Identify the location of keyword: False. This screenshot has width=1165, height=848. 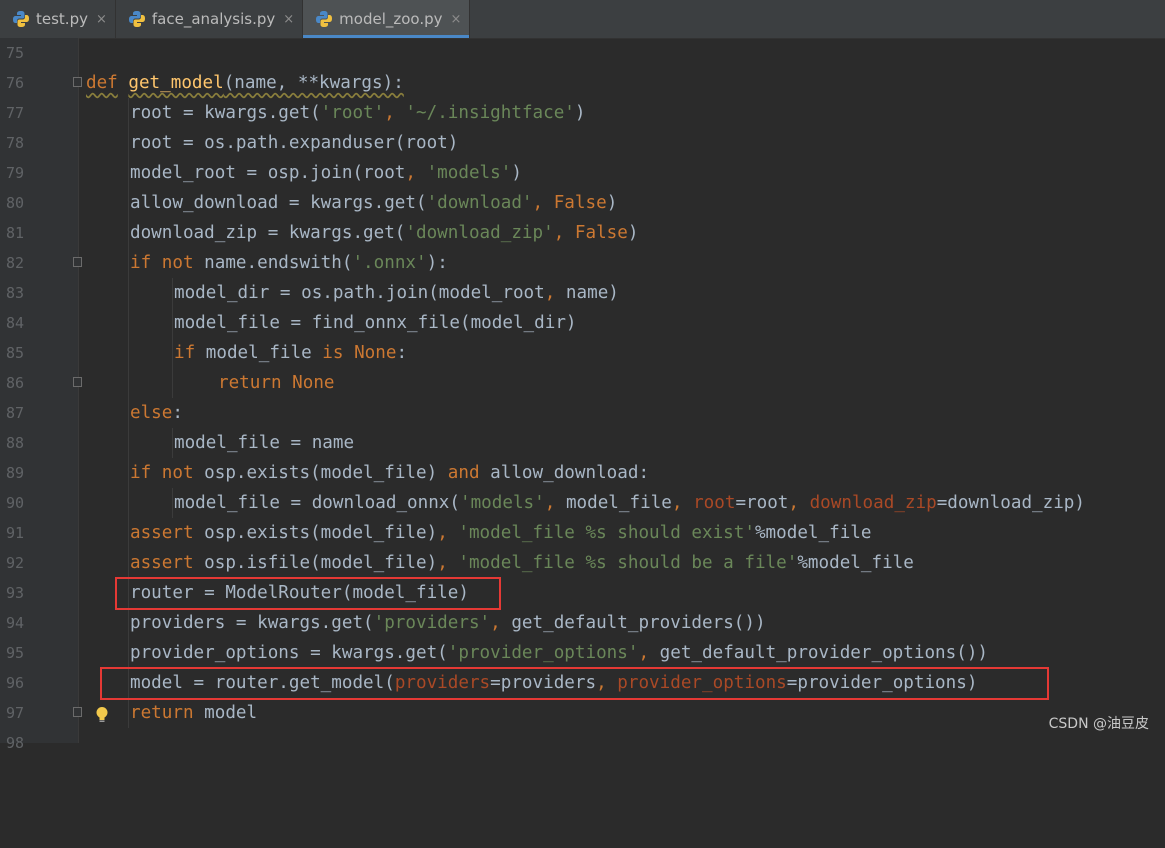
(580, 203).